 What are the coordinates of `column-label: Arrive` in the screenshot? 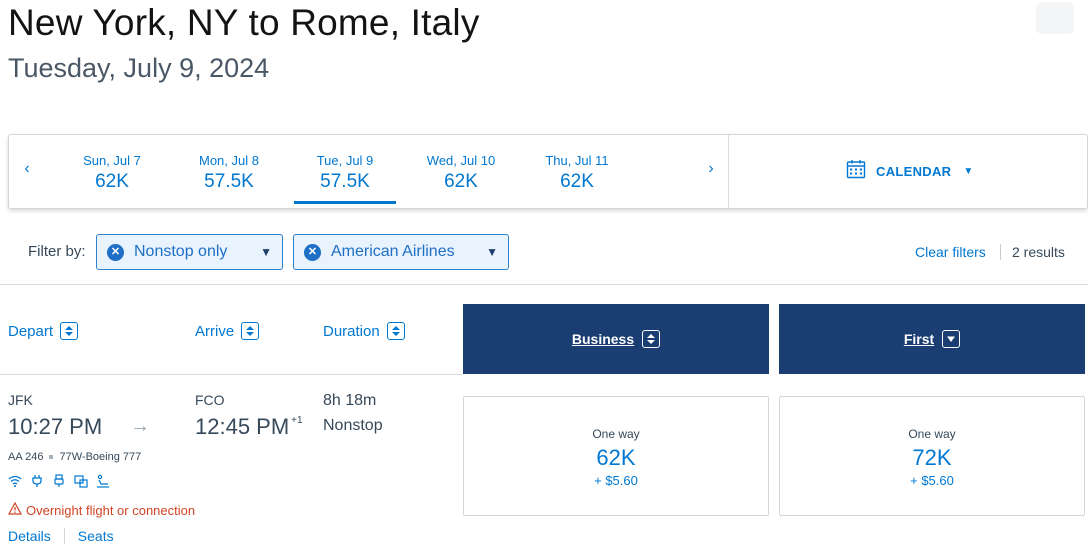 It's located at (215, 331).